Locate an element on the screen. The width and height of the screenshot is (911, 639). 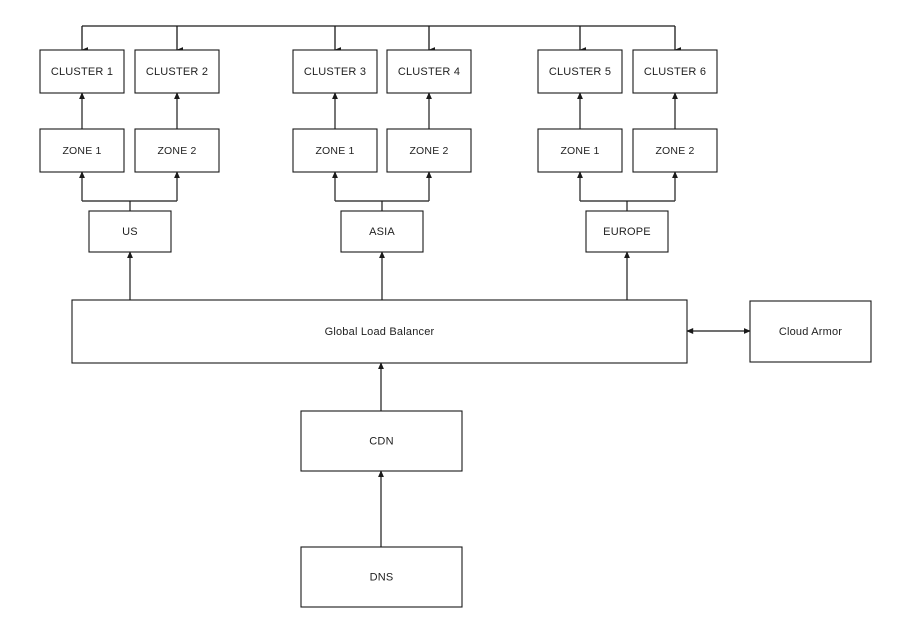
zone-us-1-node: ZONE 1 is located at coordinates (82, 150).